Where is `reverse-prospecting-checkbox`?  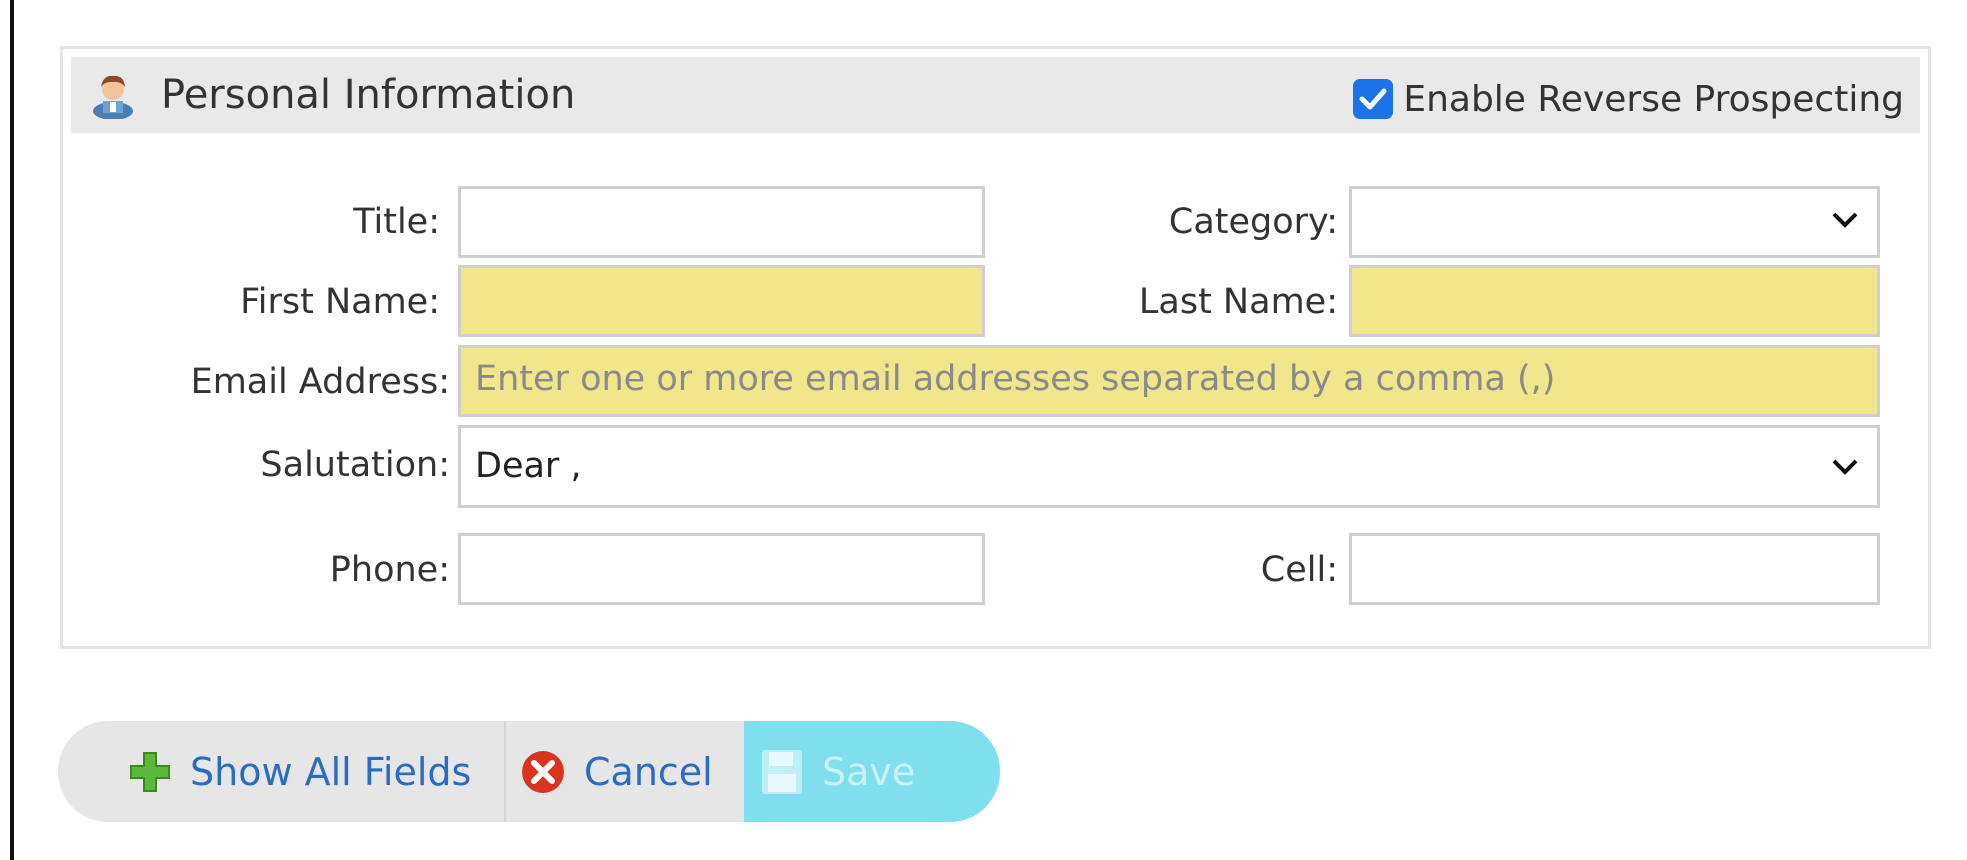 reverse-prospecting-checkbox is located at coordinates (1373, 99).